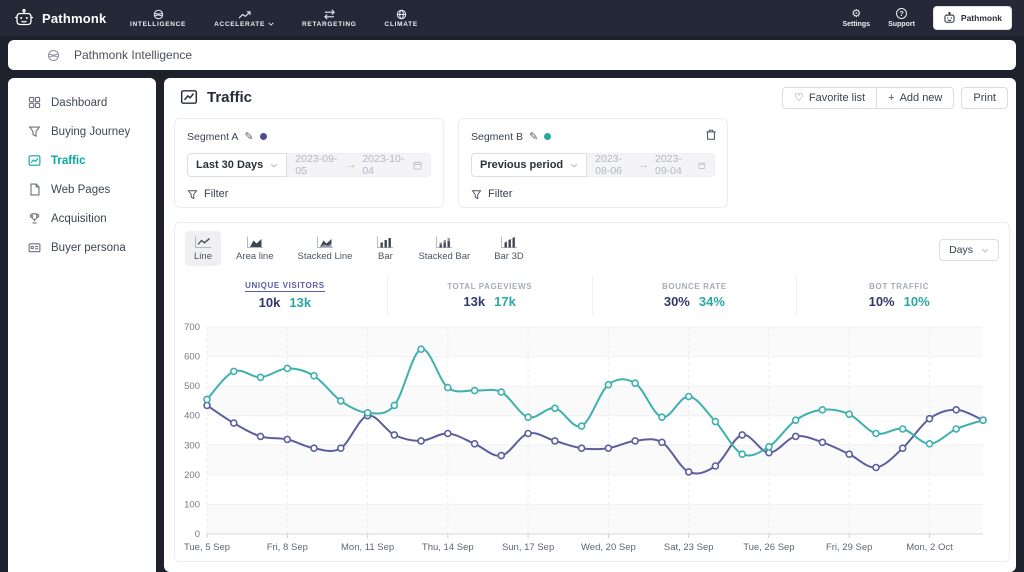 The image size is (1024, 572). I want to click on segment-b-preset-select: Previous period, so click(529, 165).